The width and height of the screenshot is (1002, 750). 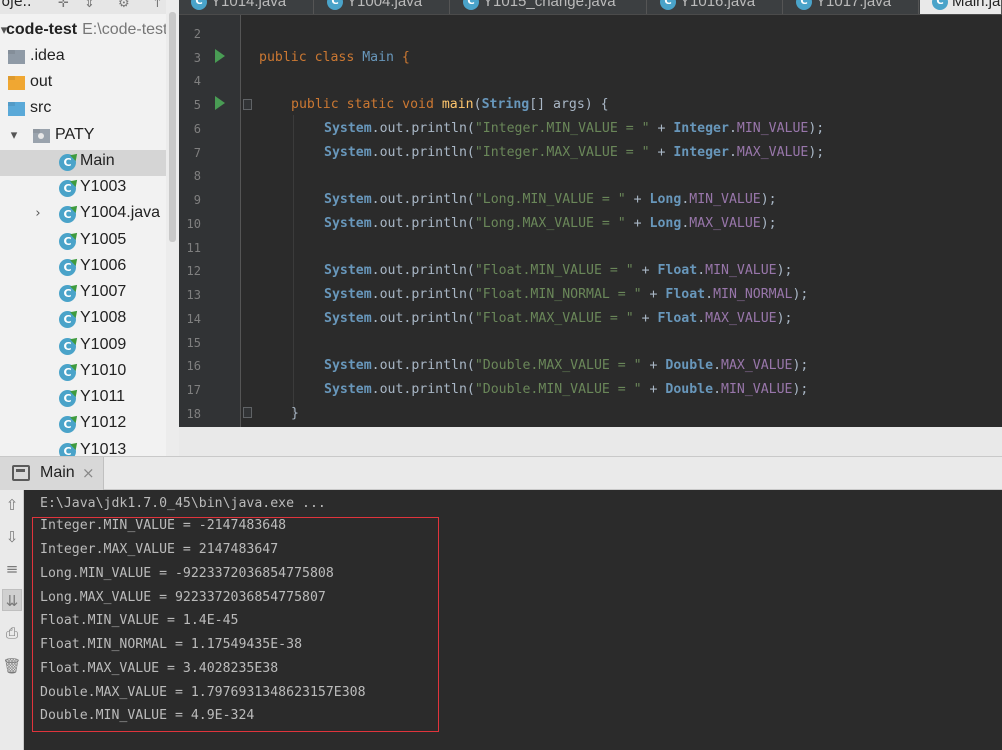 What do you see at coordinates (103, 265) in the screenshot?
I see `tree-item-label: Y1006` at bounding box center [103, 265].